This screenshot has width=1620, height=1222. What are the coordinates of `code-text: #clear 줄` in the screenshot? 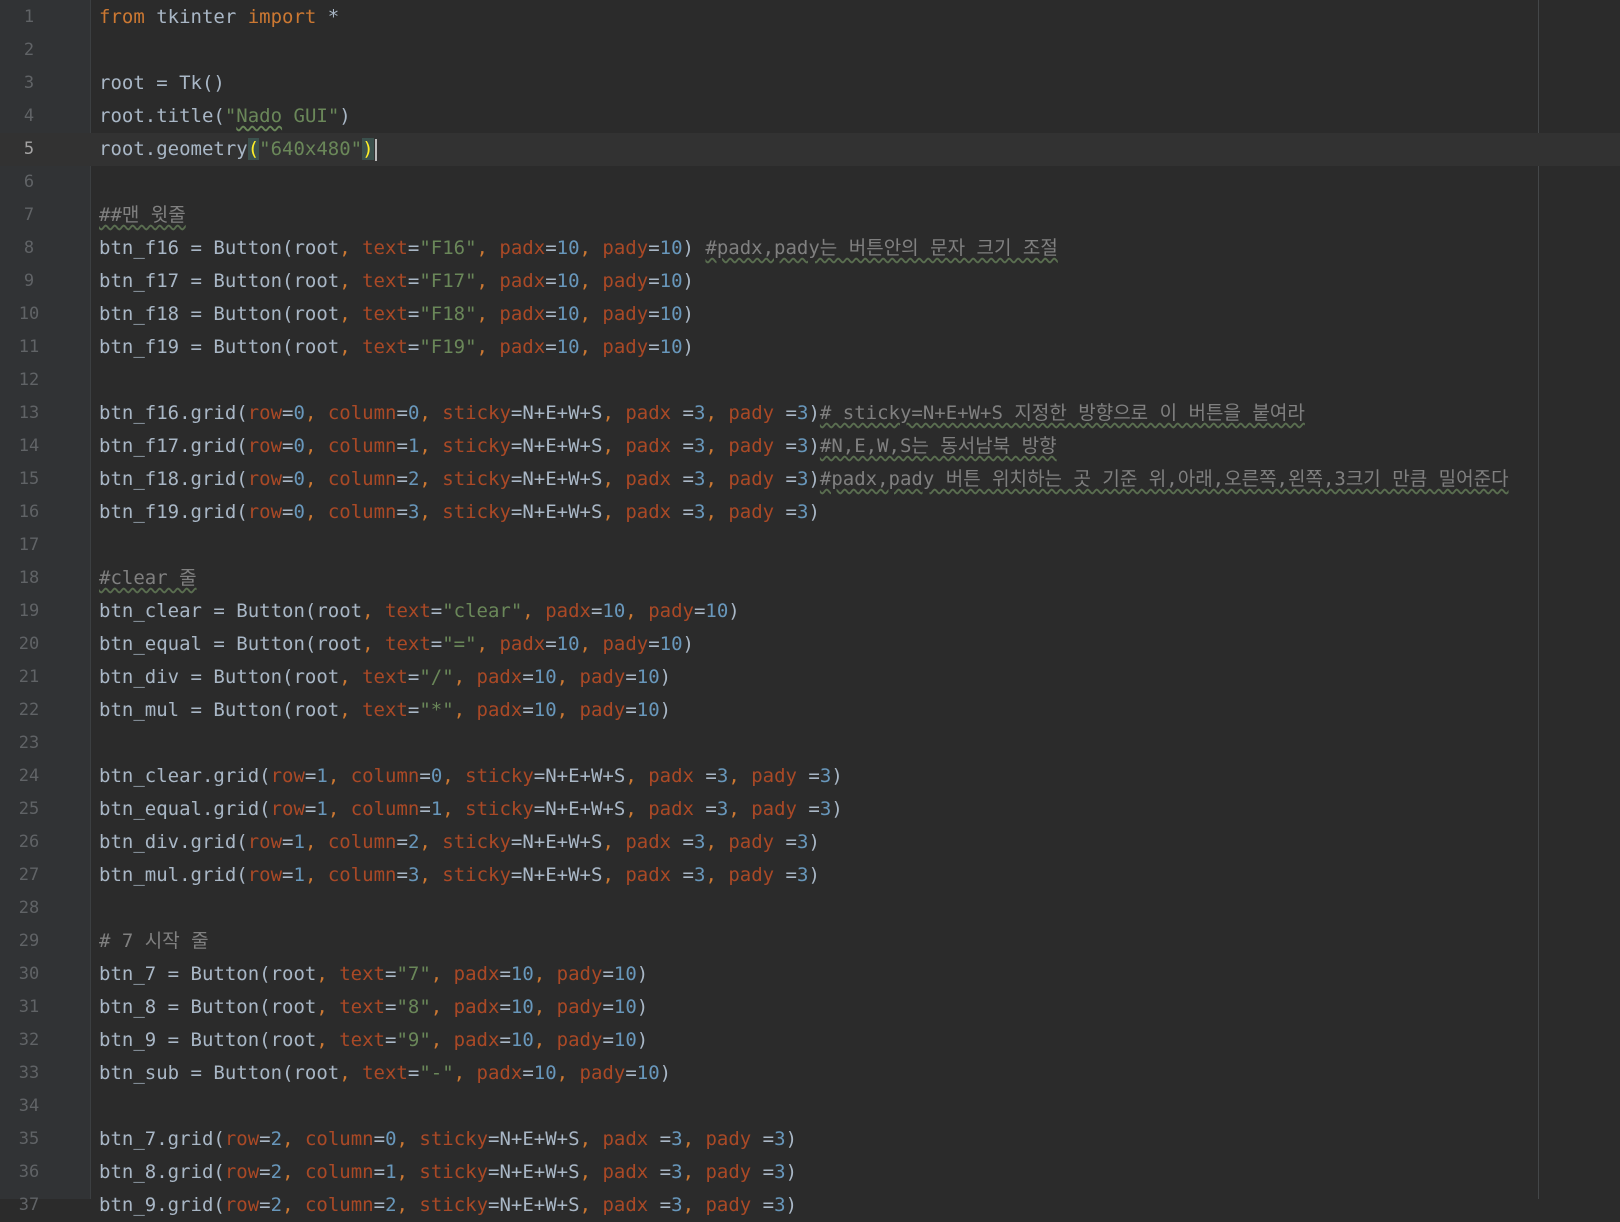 It's located at (148, 578).